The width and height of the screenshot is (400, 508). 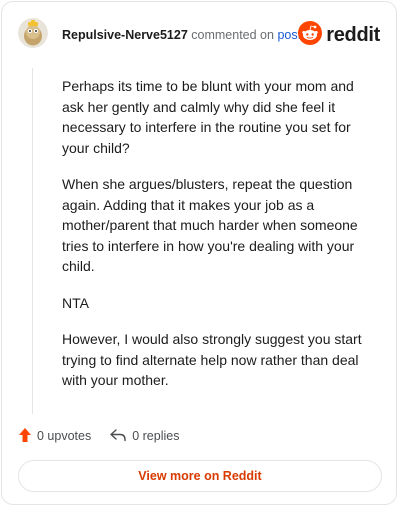 What do you see at coordinates (33, 33) in the screenshot?
I see `user-avatar` at bounding box center [33, 33].